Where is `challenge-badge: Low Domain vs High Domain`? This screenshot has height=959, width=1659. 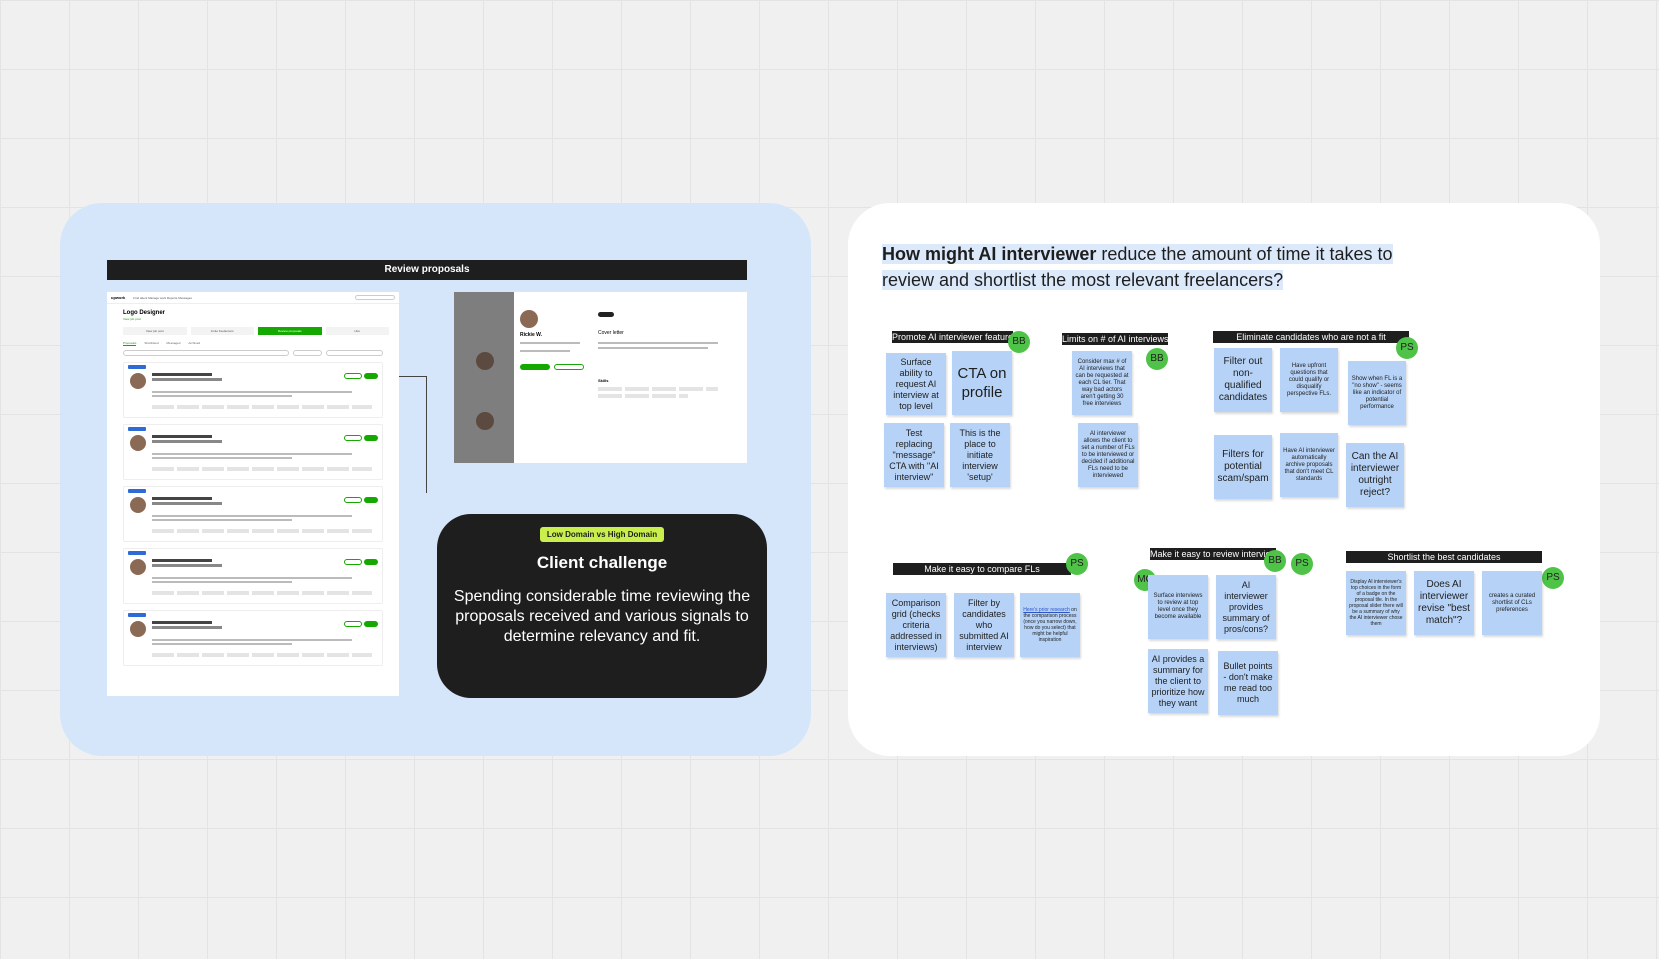 challenge-badge: Low Domain vs High Domain is located at coordinates (602, 534).